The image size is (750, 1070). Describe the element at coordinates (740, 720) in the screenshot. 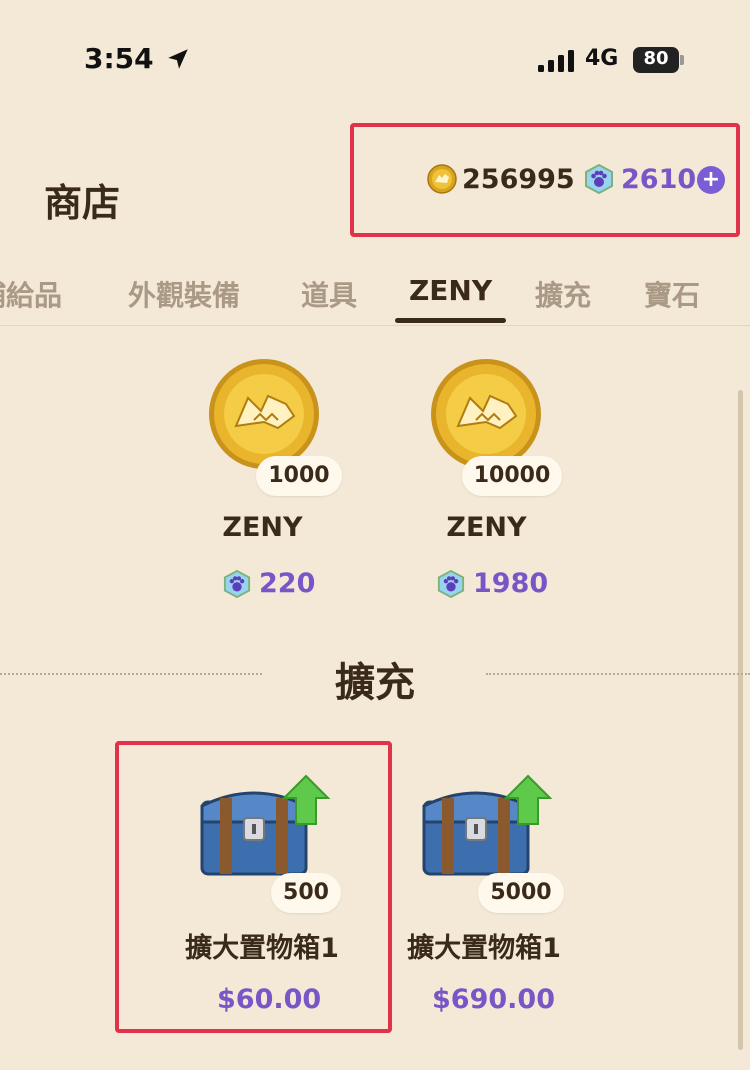

I see `scrollbar` at that location.